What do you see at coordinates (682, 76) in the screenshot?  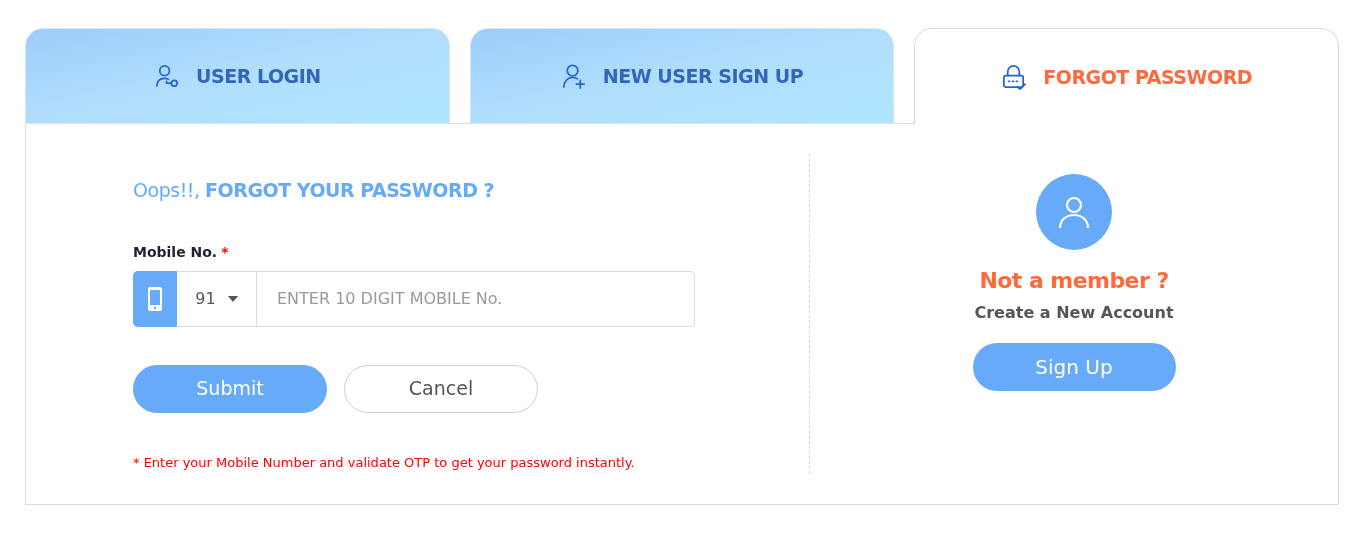 I see `tab: NEW USER SIGN UP` at bounding box center [682, 76].